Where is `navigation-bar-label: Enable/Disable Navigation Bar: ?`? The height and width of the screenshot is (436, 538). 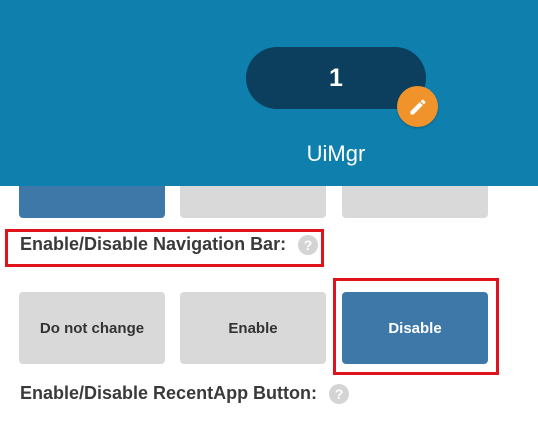
navigation-bar-label: Enable/Disable Navigation Bar: ? is located at coordinates (169, 244).